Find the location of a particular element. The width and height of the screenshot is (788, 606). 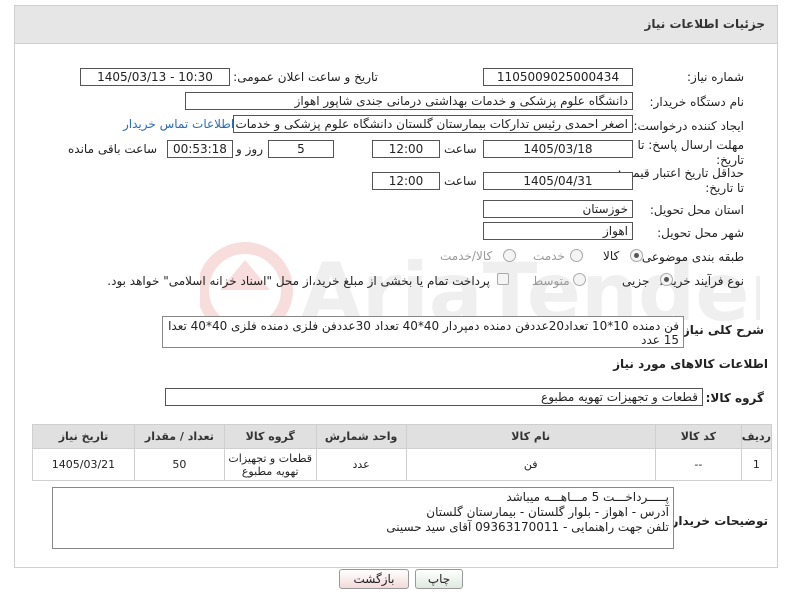

cell-date: 1405/03/21 is located at coordinates (83, 464).